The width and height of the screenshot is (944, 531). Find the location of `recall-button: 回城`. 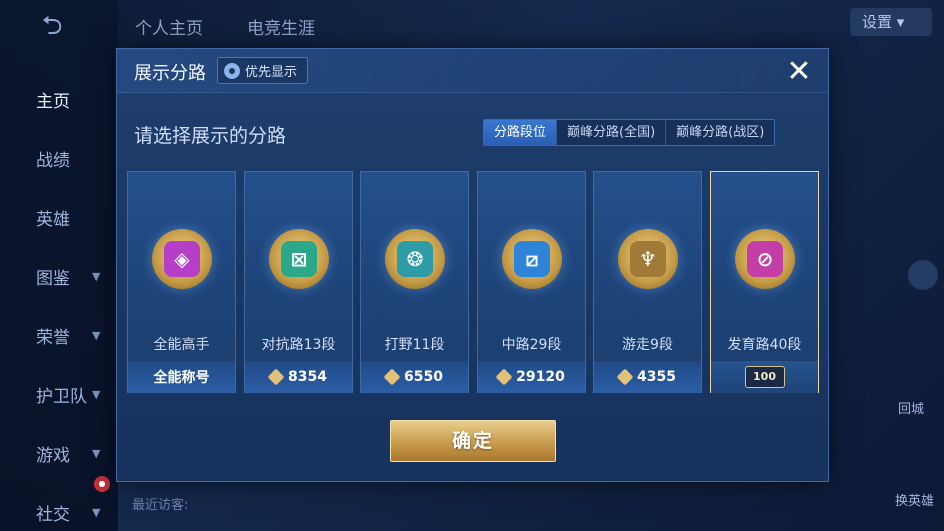

recall-button: 回城 is located at coordinates (911, 407).